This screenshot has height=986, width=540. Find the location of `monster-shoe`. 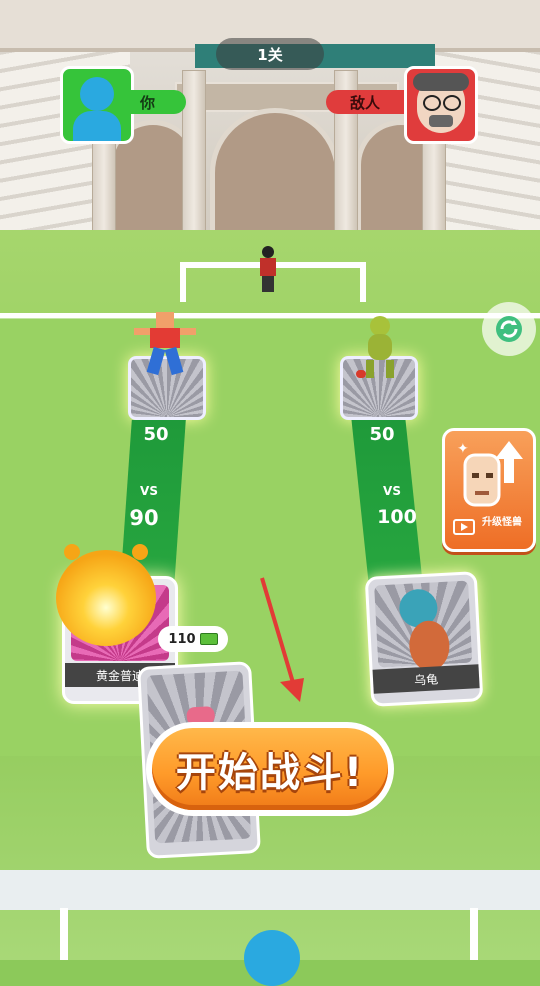

monster-shoe is located at coordinates (361, 374).